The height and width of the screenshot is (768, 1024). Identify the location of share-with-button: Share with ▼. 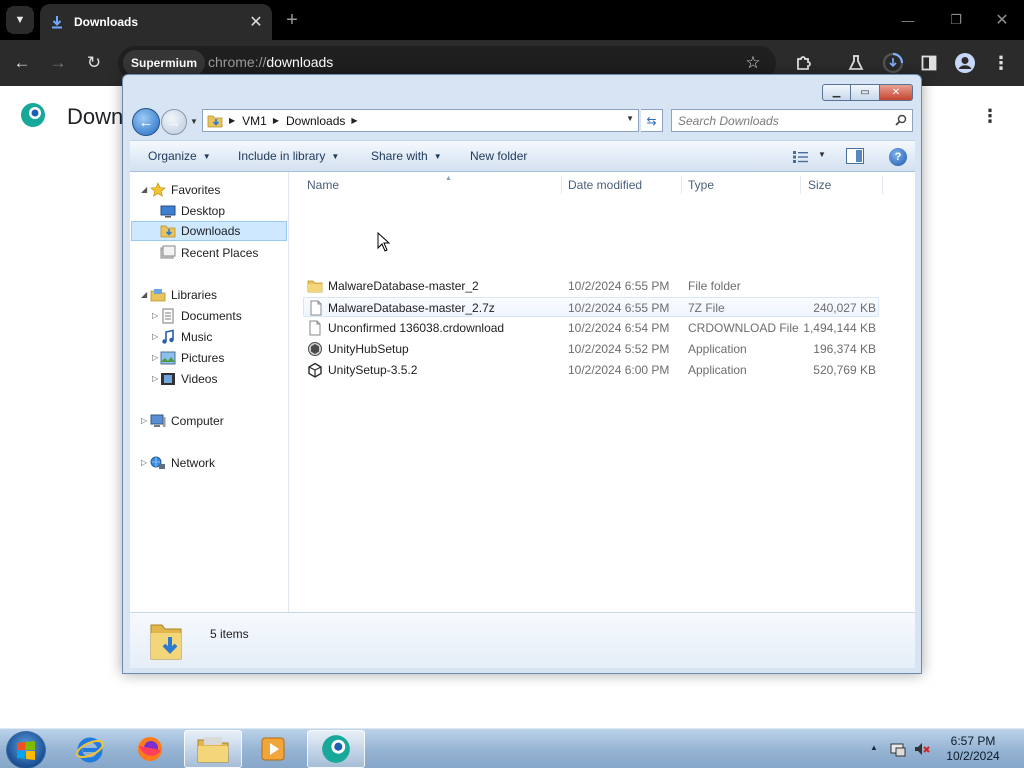
(406, 156).